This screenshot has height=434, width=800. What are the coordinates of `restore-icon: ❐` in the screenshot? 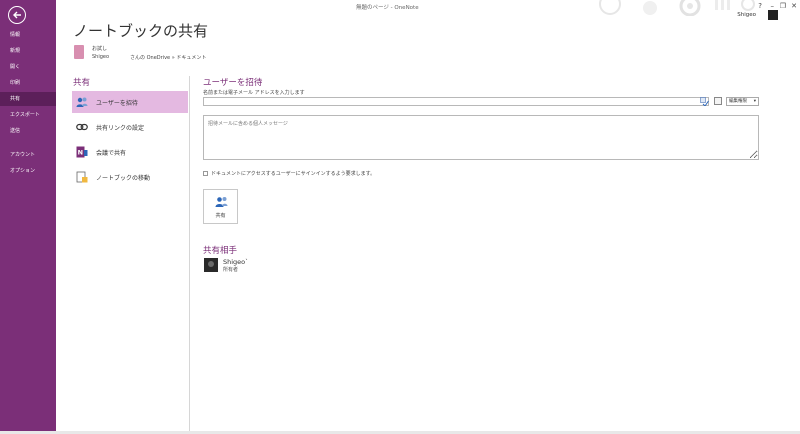 It's located at (783, 6).